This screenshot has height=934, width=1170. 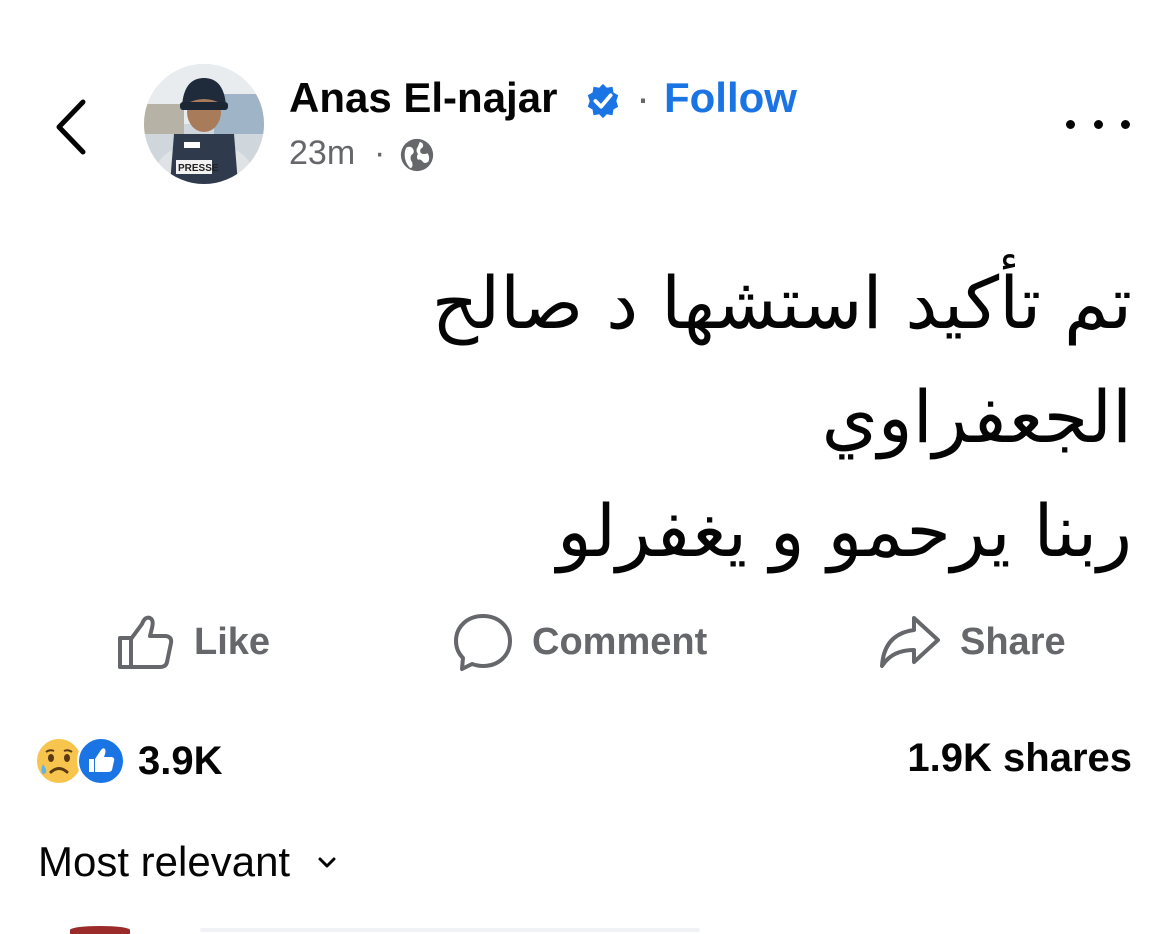 I want to click on shares-count: 1.9K shares, so click(x=1019, y=758).